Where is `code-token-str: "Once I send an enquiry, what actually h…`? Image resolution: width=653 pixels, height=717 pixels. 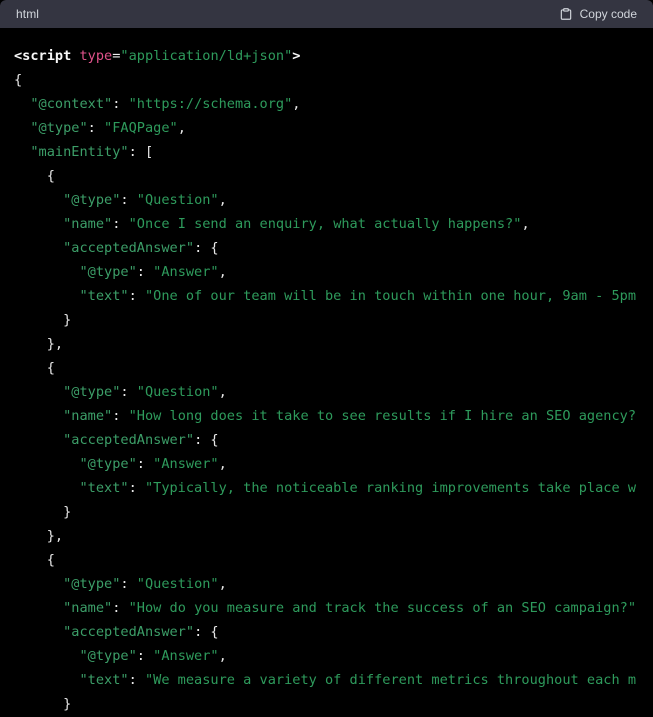 code-token-str: "Once I send an enquiry, what actually h… is located at coordinates (321, 224).